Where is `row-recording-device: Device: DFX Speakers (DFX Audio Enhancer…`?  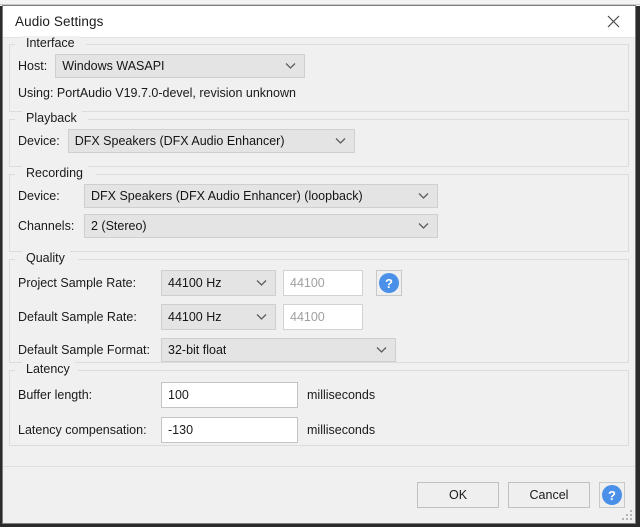
row-recording-device: Device: DFX Speakers (DFX Audio Enhancer… is located at coordinates (319, 196).